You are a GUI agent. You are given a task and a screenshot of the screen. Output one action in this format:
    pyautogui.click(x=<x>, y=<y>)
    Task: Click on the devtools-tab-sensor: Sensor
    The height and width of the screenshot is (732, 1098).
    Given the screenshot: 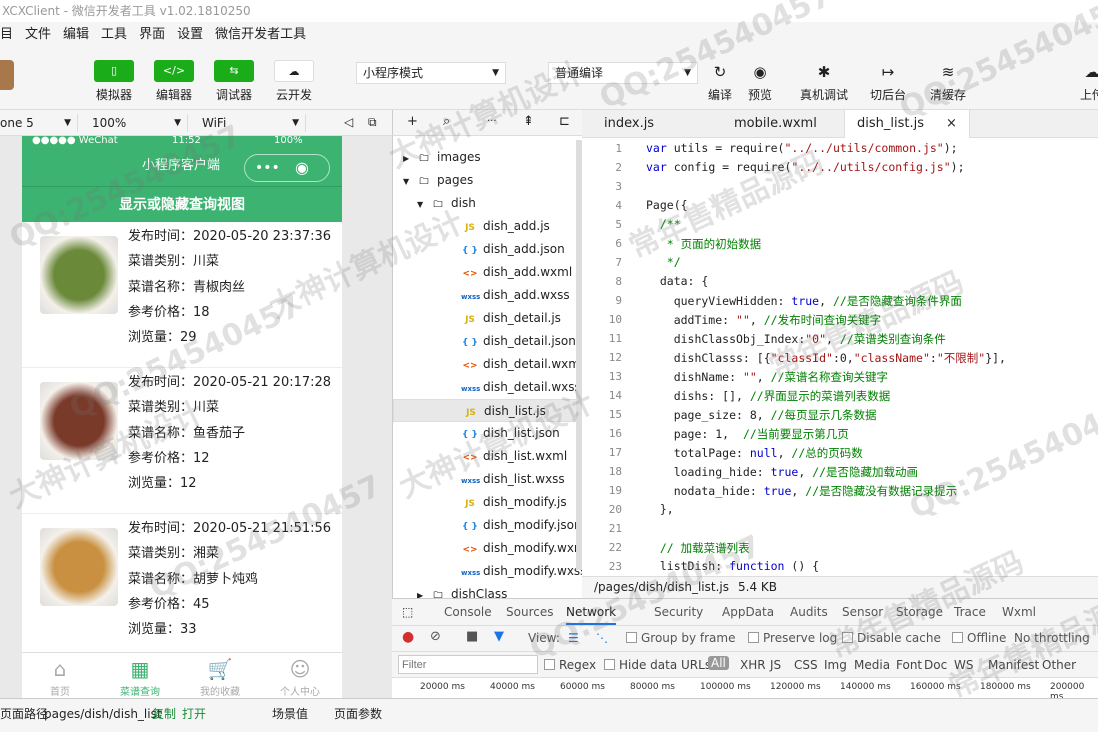 What is the action you would take?
    pyautogui.click(x=862, y=612)
    